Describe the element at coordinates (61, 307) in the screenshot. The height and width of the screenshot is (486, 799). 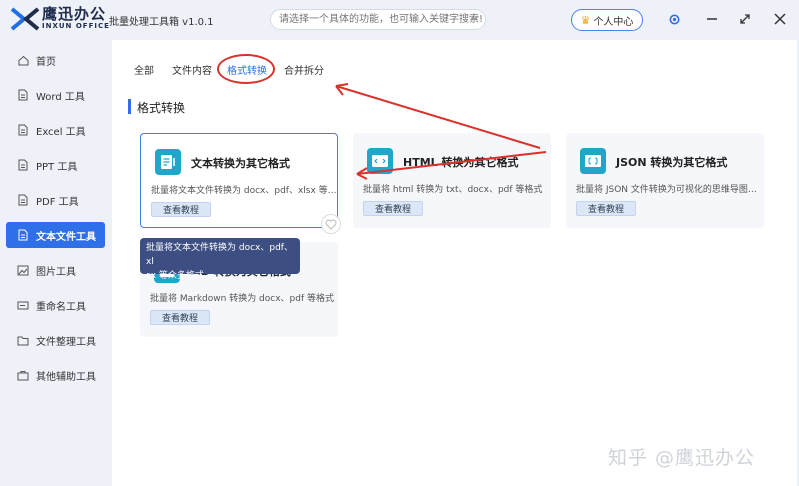
I see `sidebar-item-label: 重命名工具` at that location.